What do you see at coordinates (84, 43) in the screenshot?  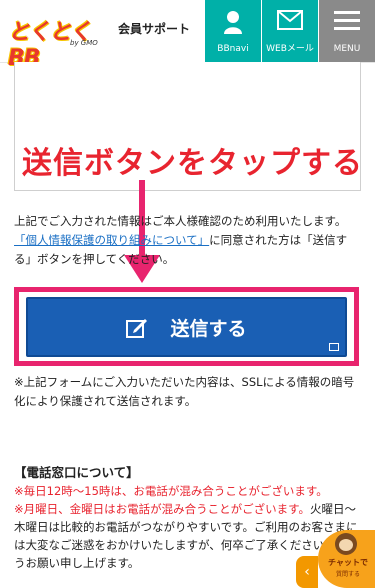 I see `logo-sub: by GMO` at bounding box center [84, 43].